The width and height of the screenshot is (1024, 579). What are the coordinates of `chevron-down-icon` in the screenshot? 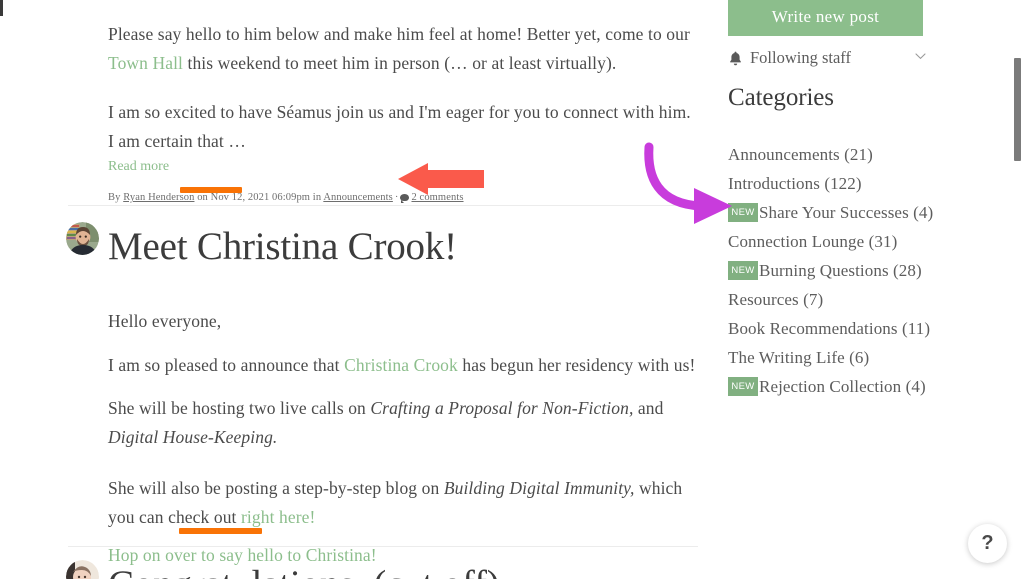 It's located at (920, 56).